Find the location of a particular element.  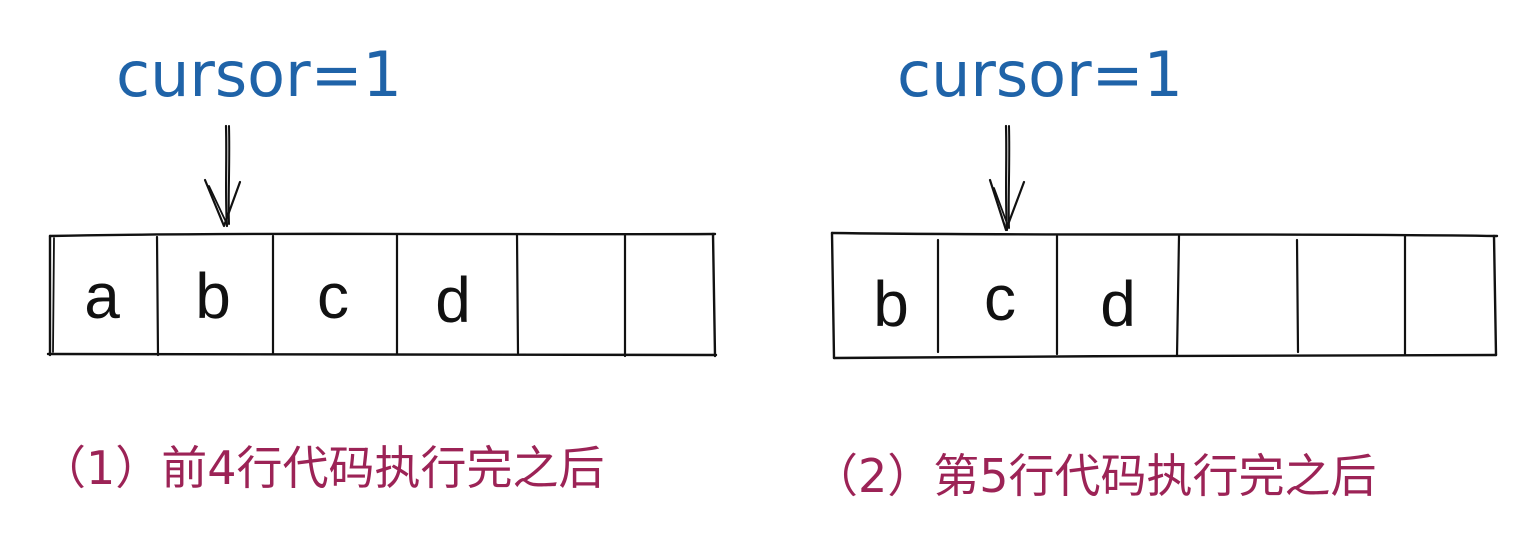

panel-2-cursor-arrow-icon is located at coordinates (1007, 178).